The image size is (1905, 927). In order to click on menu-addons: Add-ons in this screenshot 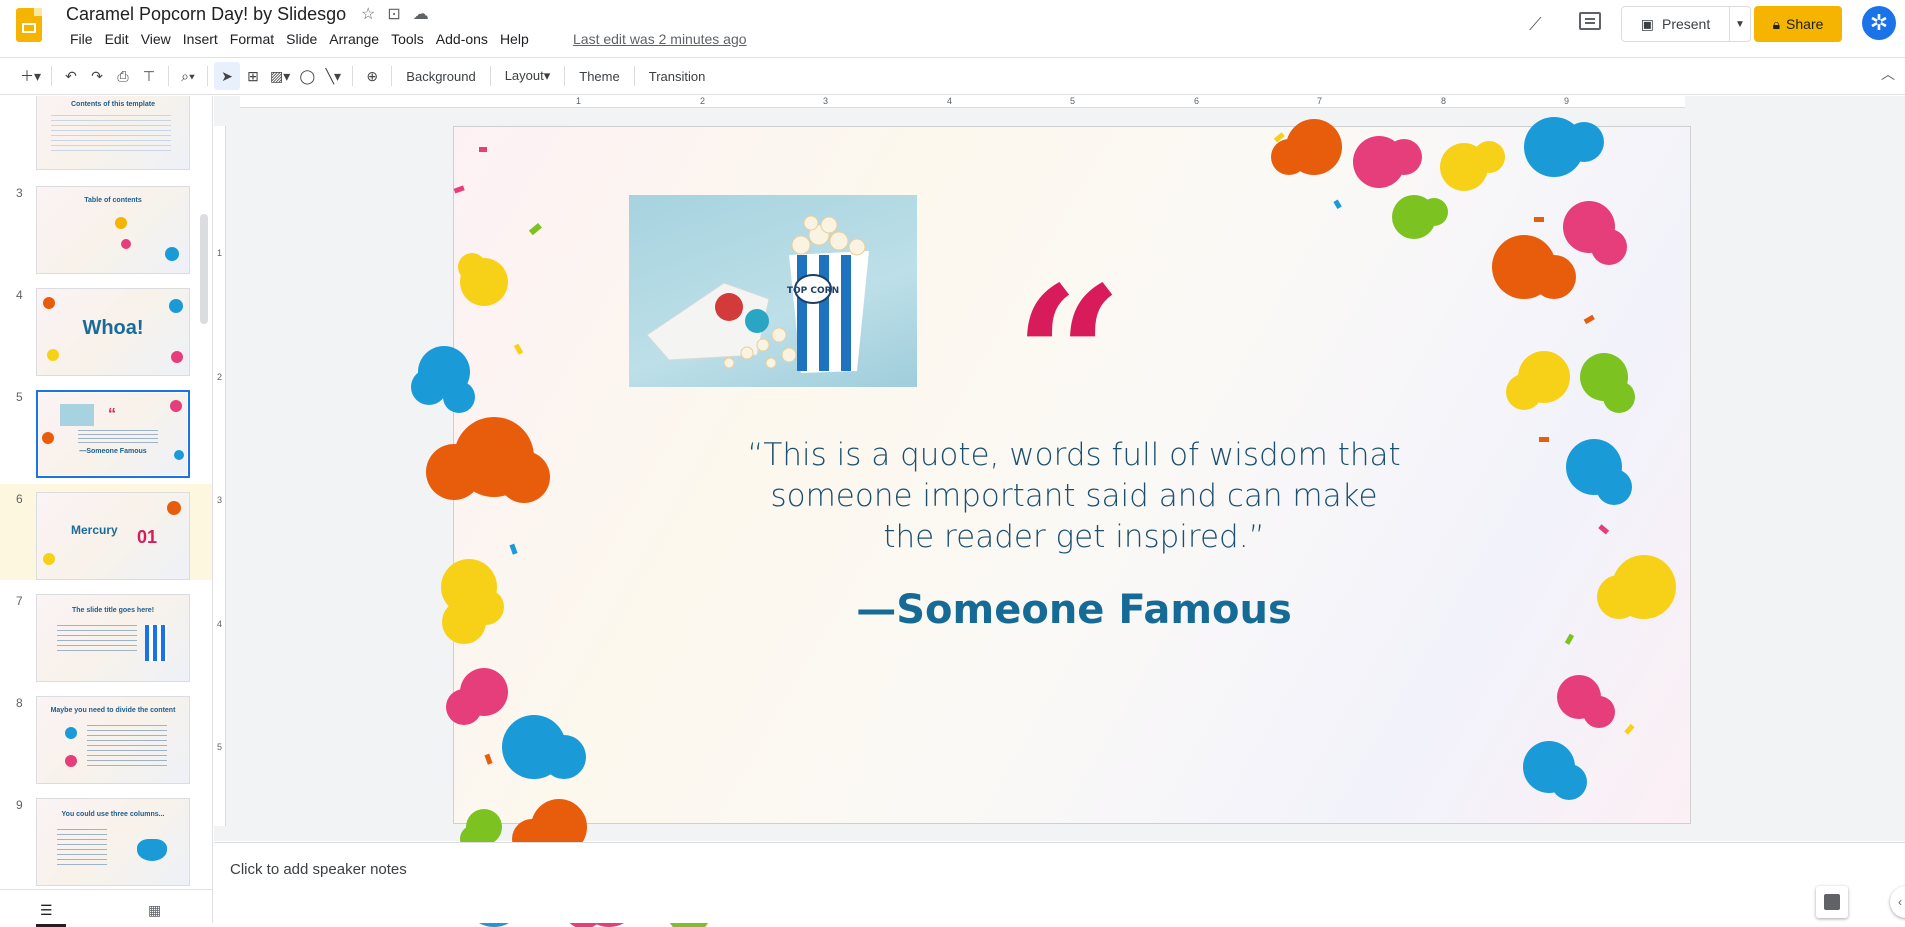, I will do `click(462, 39)`.